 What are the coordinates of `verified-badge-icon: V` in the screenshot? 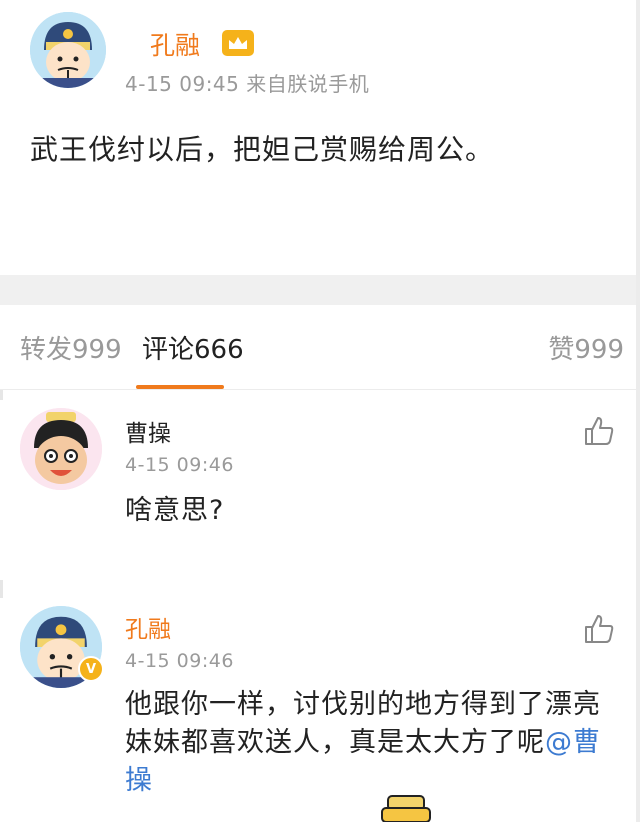 It's located at (91, 669).